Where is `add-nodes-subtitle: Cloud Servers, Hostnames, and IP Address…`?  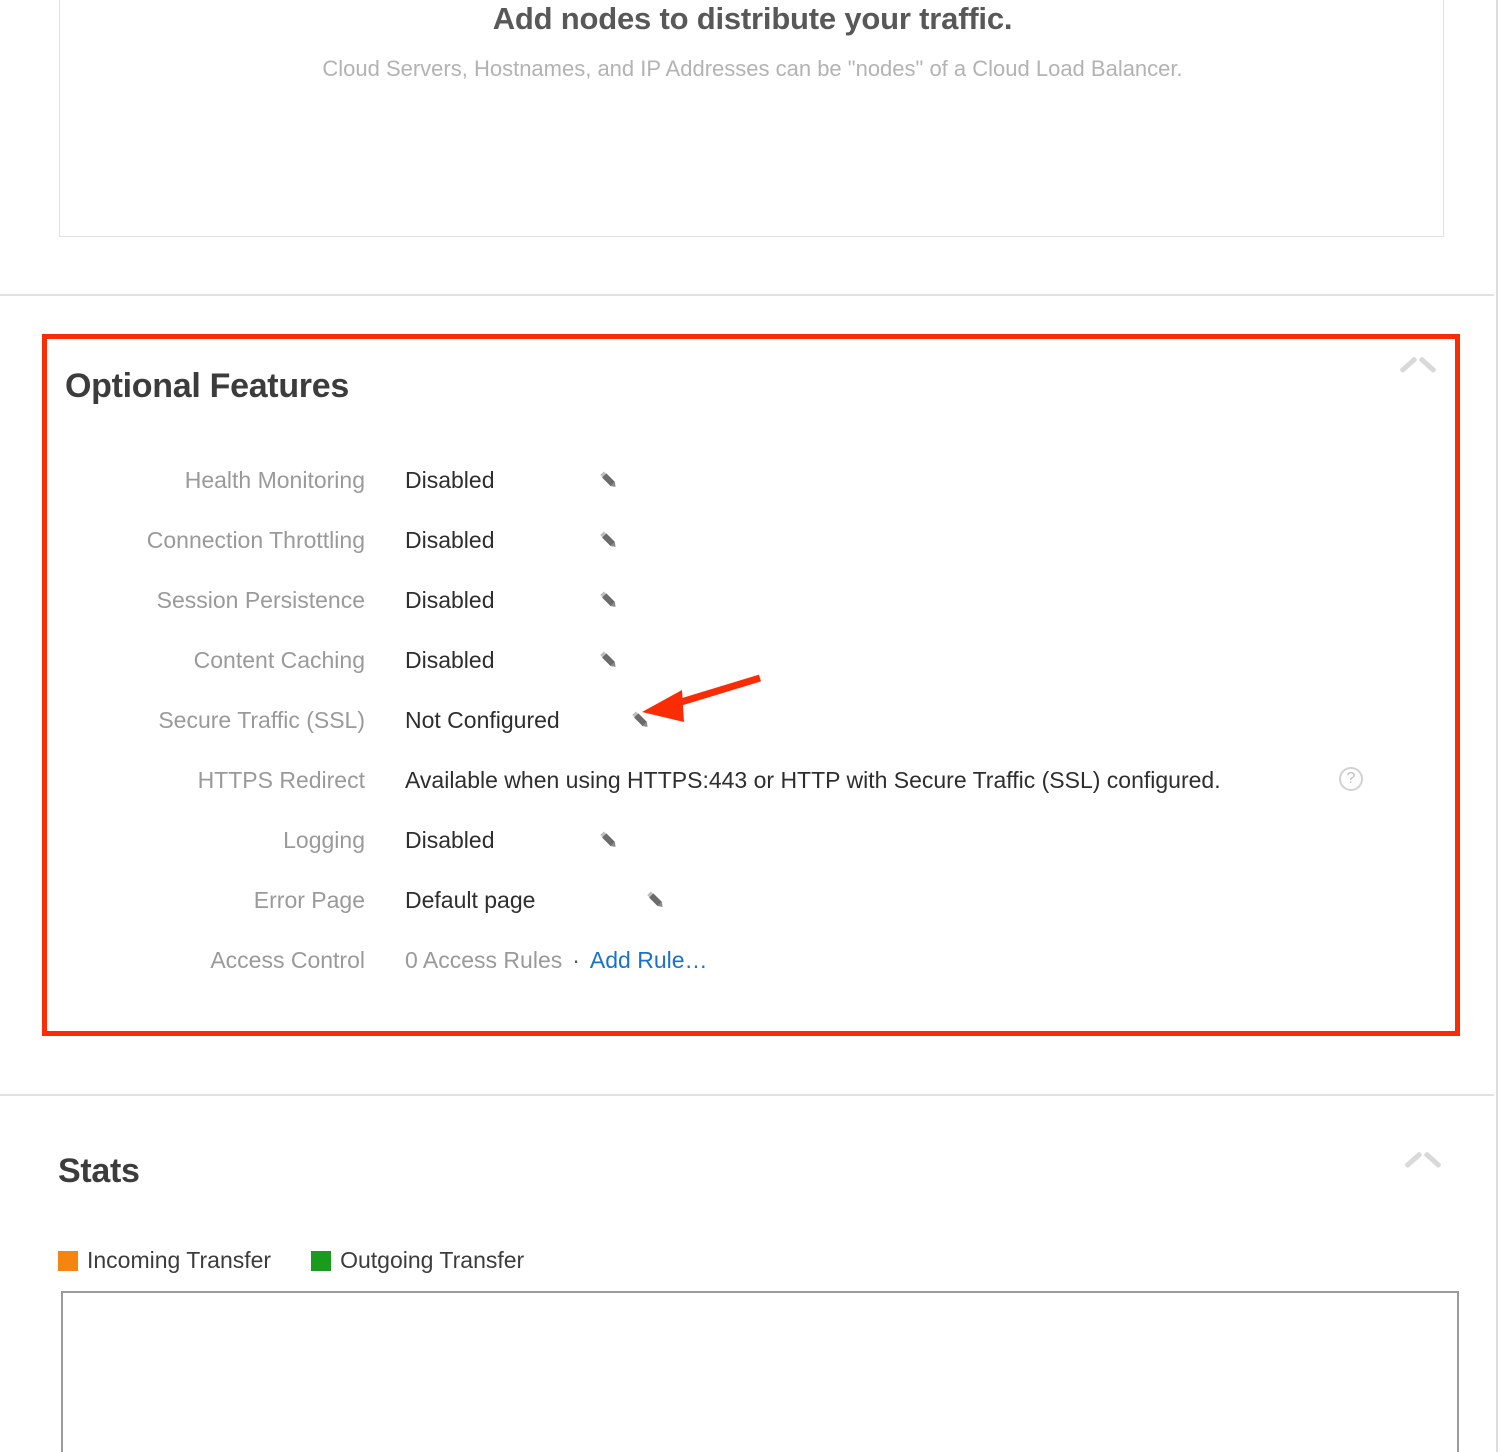 add-nodes-subtitle: Cloud Servers, Hostnames, and IP Address… is located at coordinates (752, 68).